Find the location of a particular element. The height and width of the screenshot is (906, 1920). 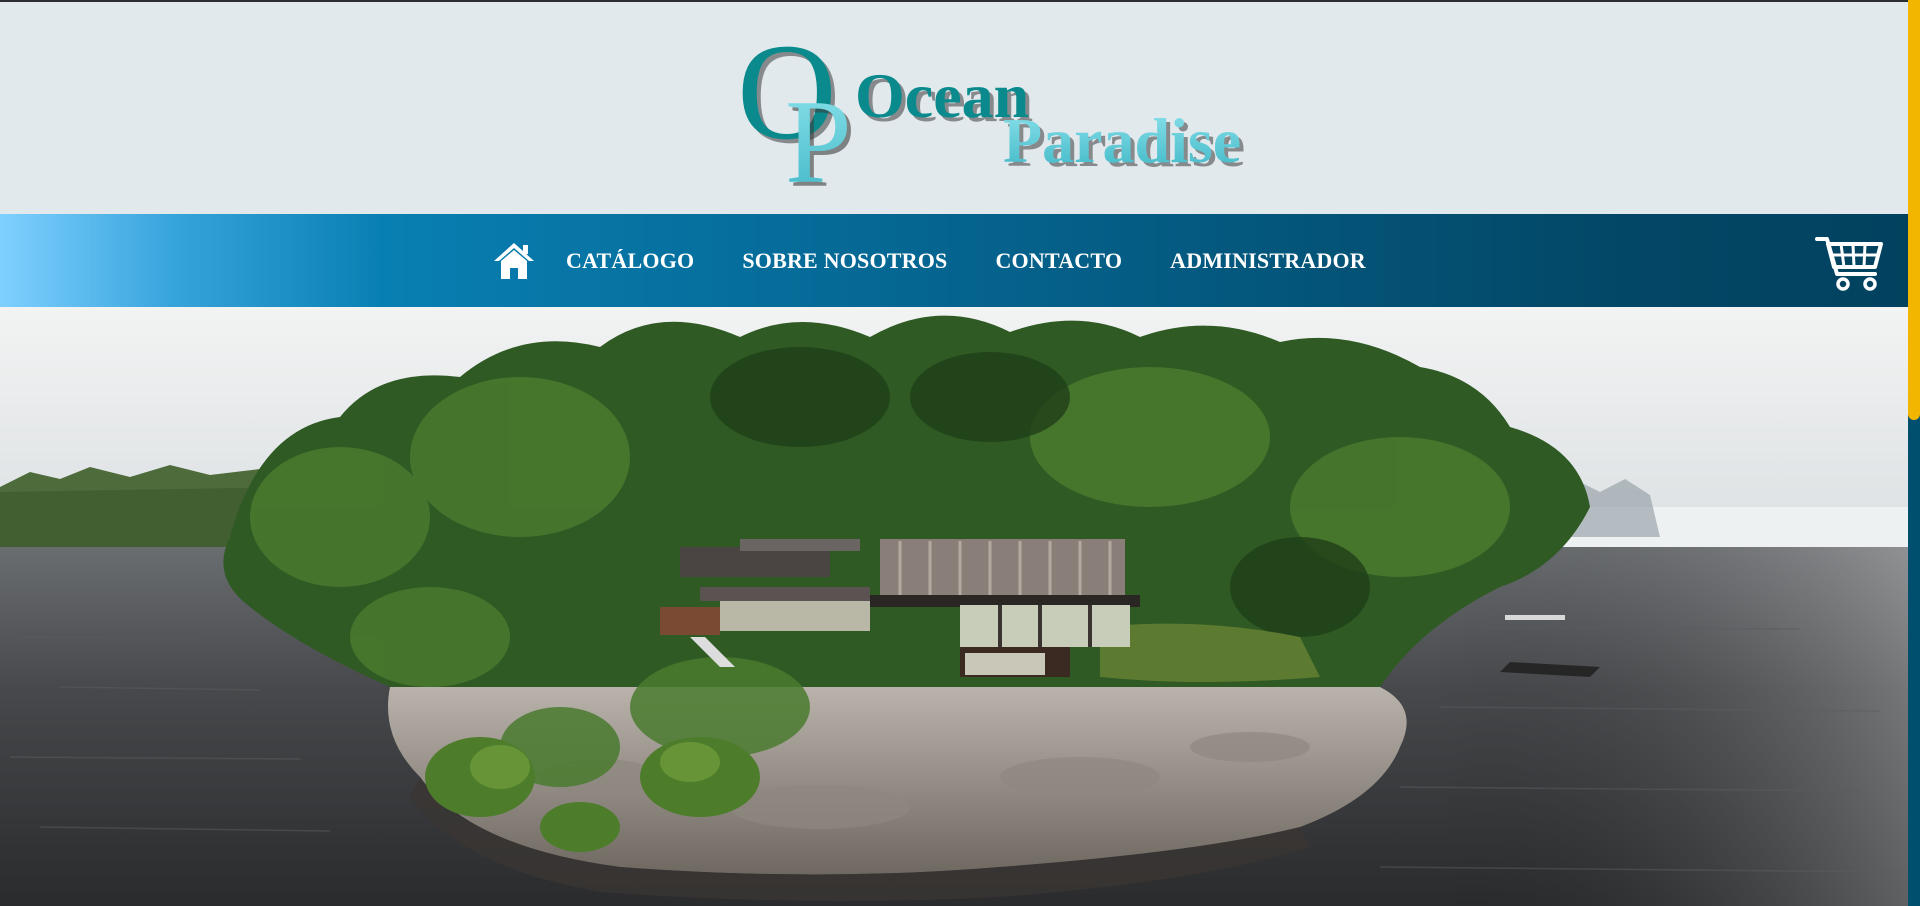

nav-link-administrador: ADMINISTRADOR is located at coordinates (1268, 261).